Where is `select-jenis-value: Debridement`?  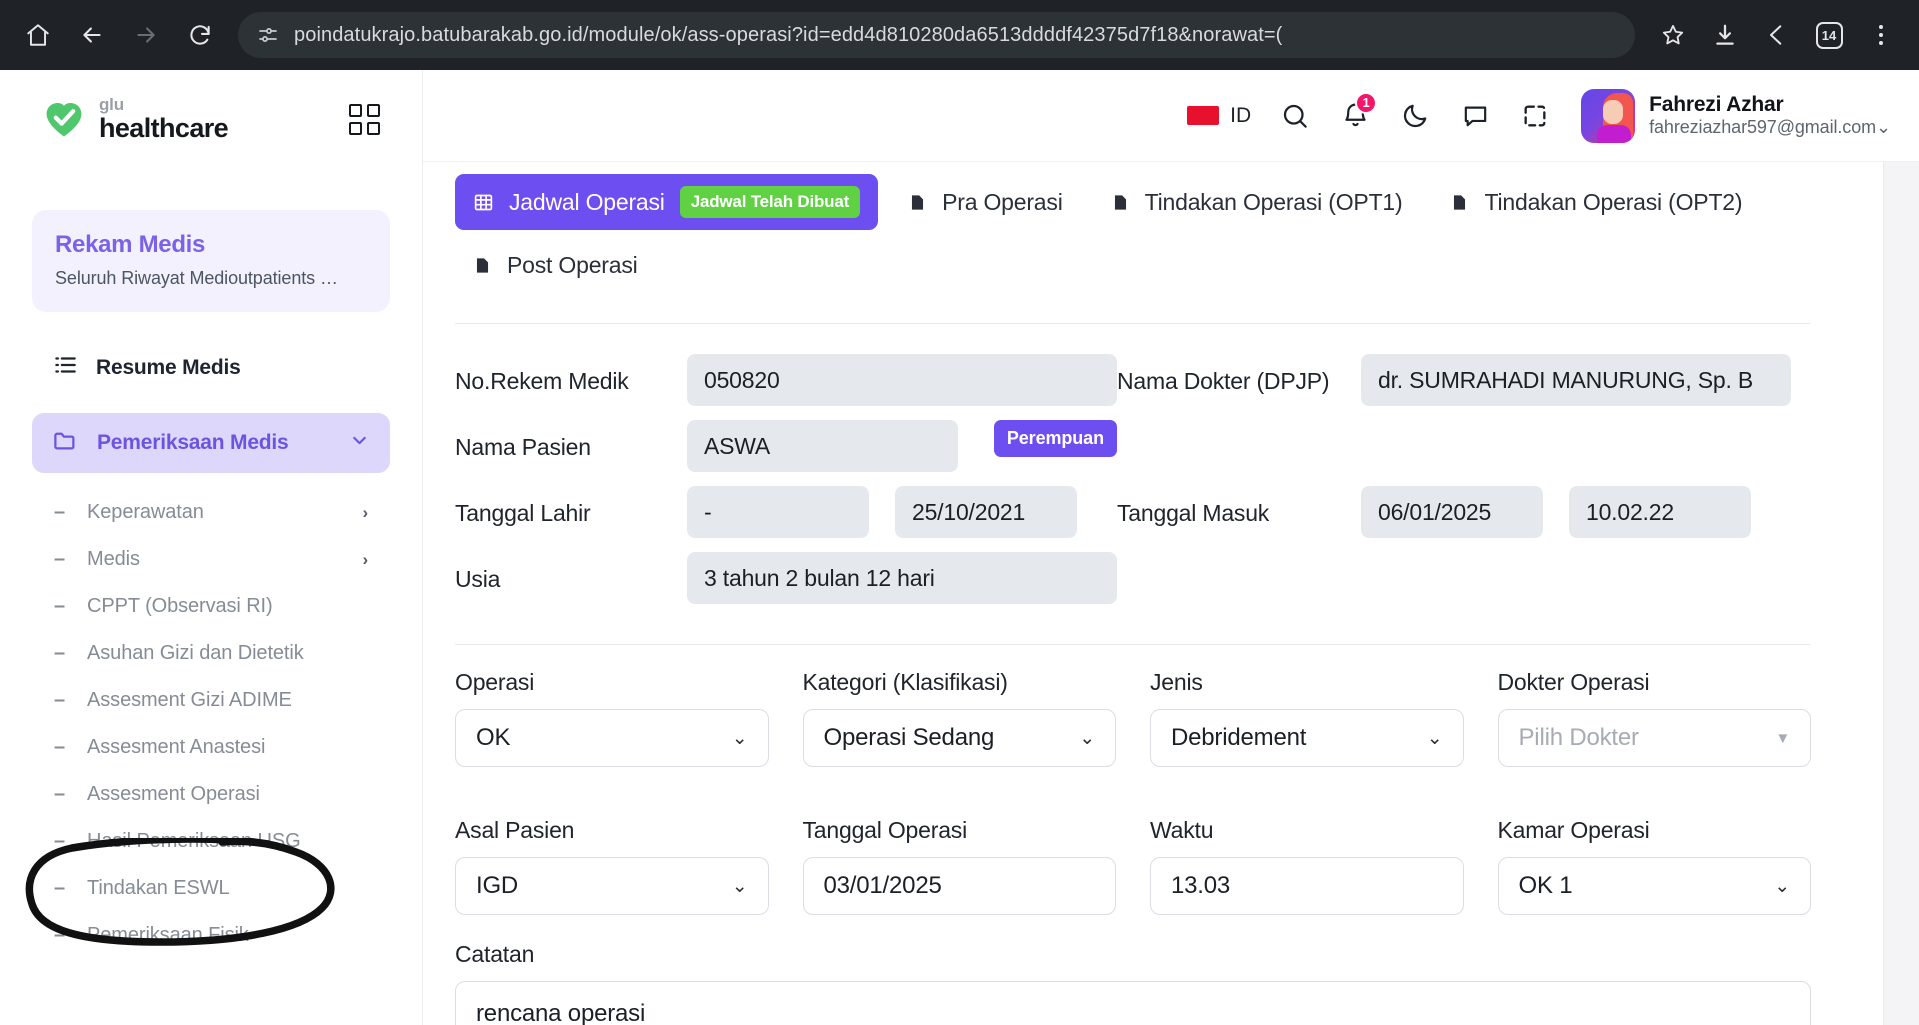 select-jenis-value: Debridement is located at coordinates (1239, 738).